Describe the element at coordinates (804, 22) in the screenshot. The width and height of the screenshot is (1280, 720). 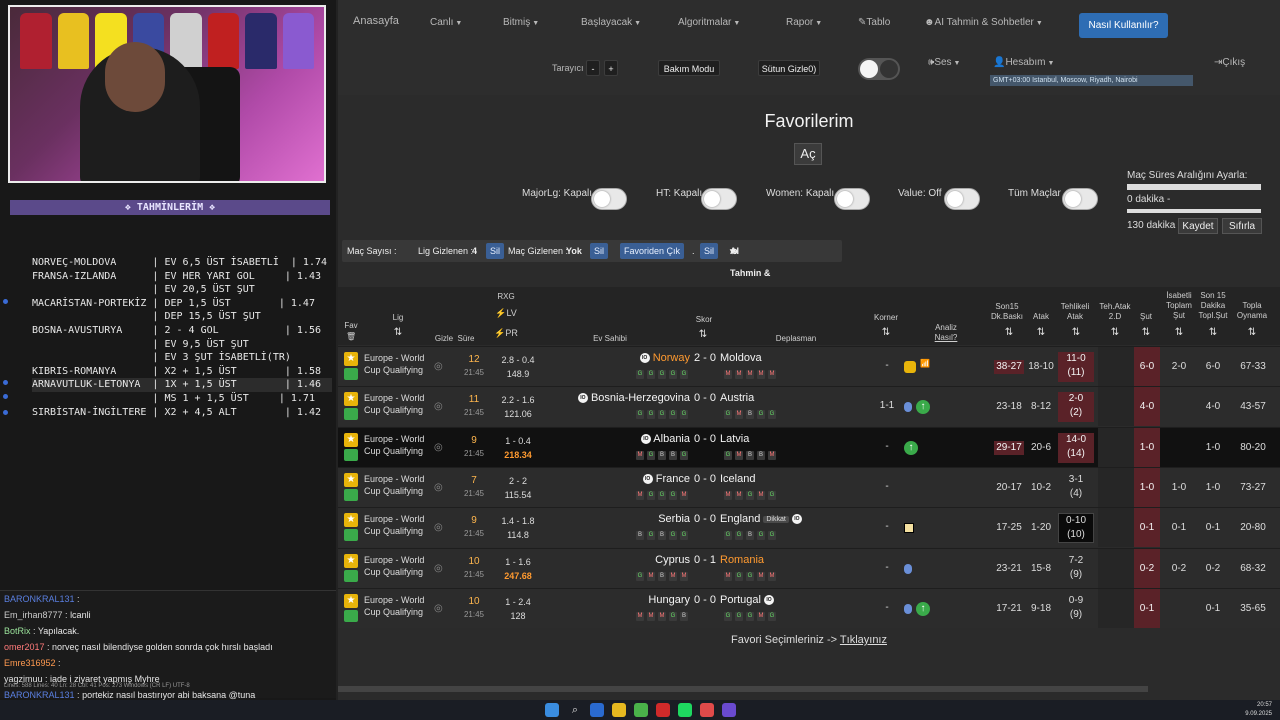
I see `nav-rapor: Rapor ▼` at that location.